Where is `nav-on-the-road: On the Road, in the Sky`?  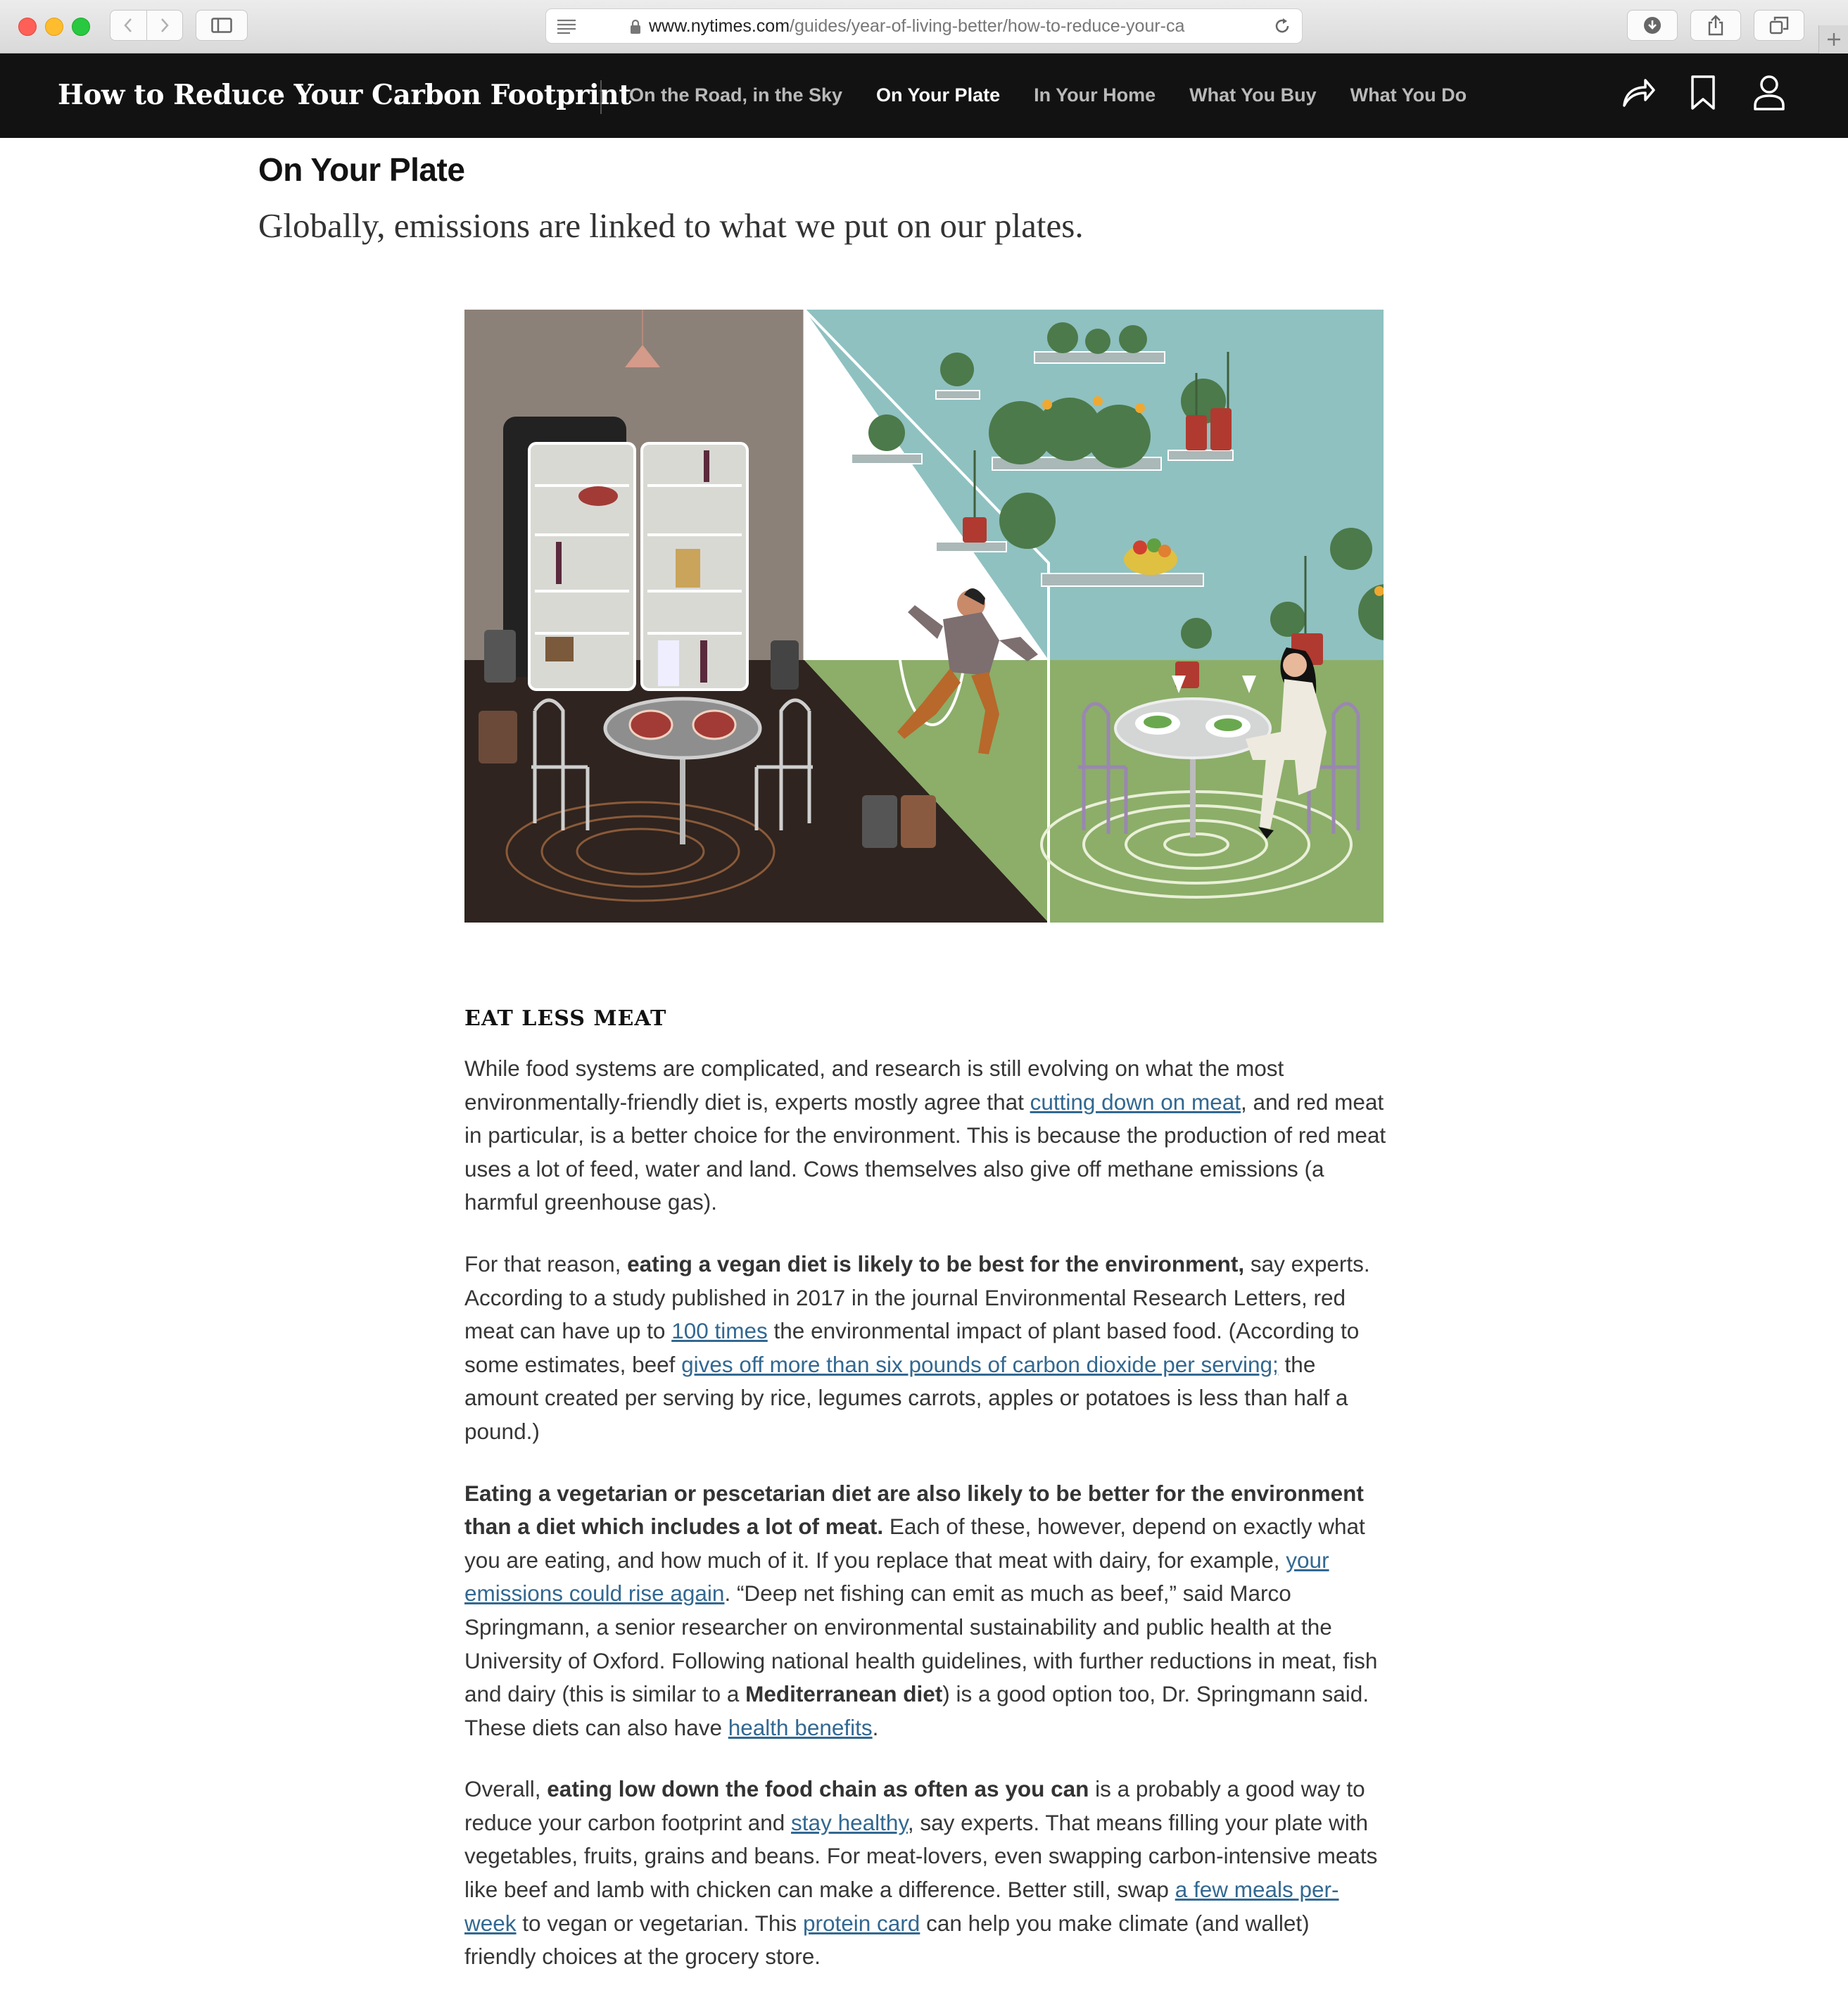 nav-on-the-road: On the Road, in the Sky is located at coordinates (735, 95).